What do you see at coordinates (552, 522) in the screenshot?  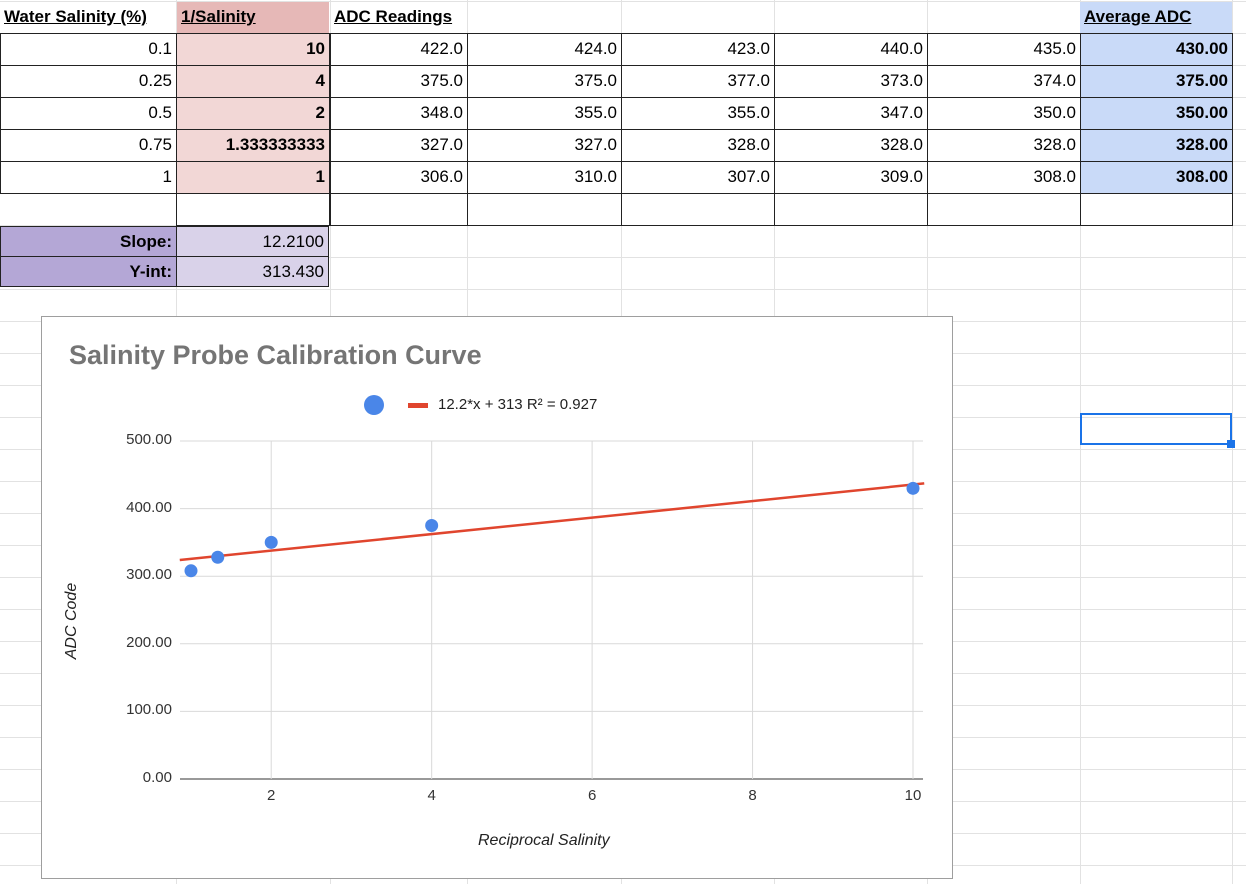 I see `trendline` at bounding box center [552, 522].